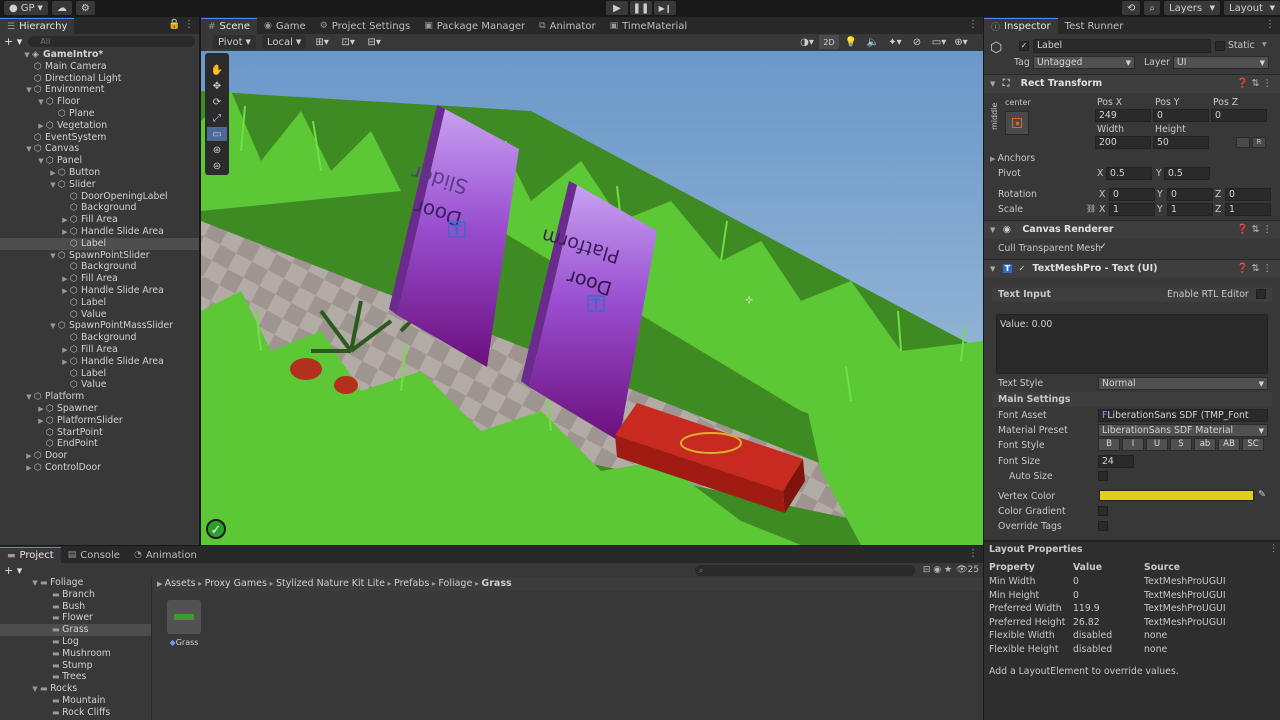  What do you see at coordinates (1133, 444) in the screenshot?
I see `font-style-button: I` at bounding box center [1133, 444].